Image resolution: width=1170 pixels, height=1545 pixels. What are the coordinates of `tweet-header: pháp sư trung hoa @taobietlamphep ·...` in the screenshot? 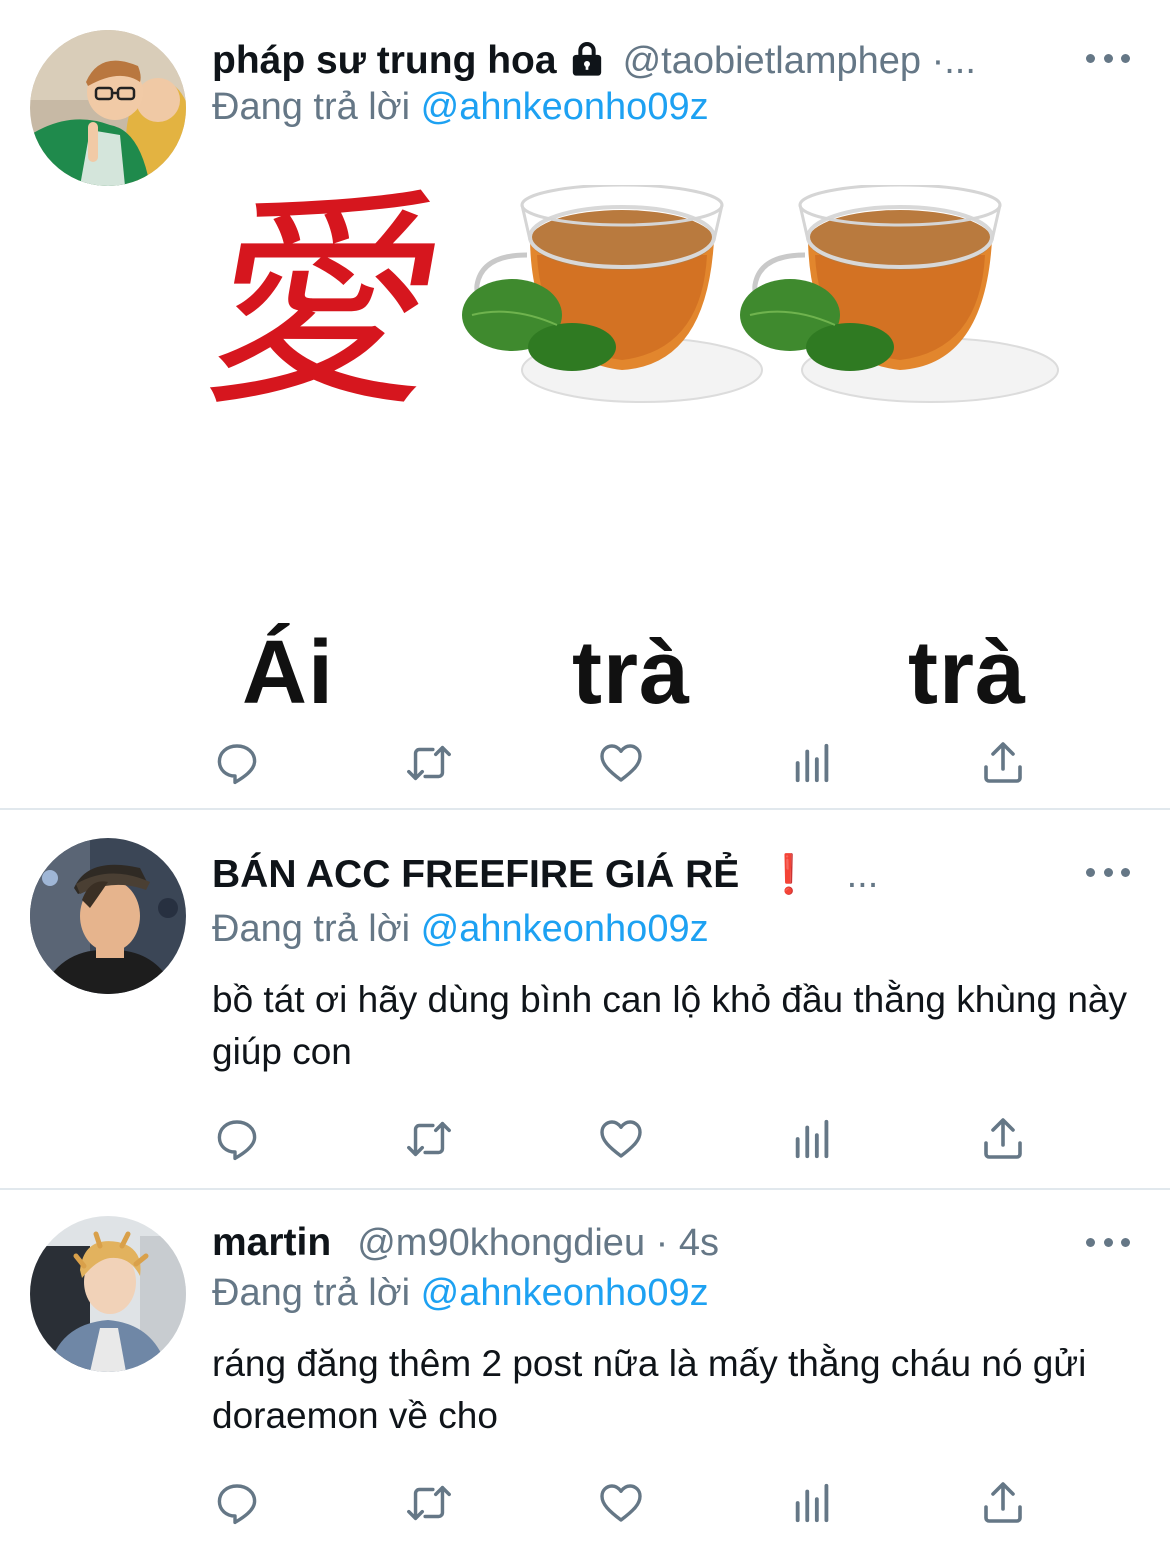 It's located at (594, 61).